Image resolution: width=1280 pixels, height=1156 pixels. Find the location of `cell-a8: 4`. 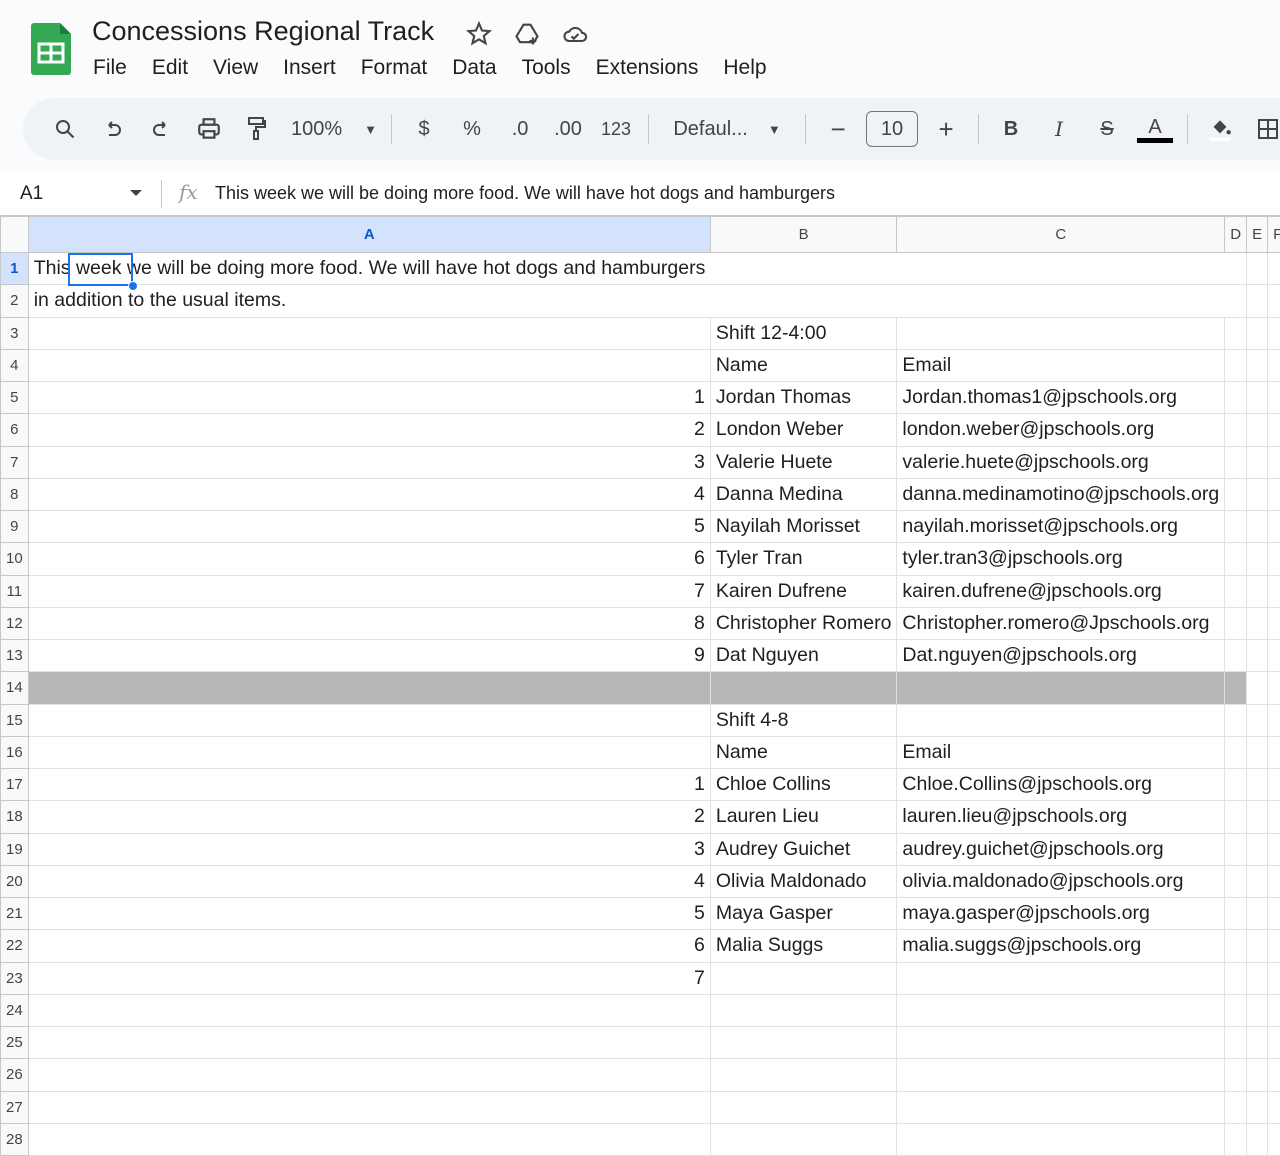

cell-a8: 4 is located at coordinates (369, 494).